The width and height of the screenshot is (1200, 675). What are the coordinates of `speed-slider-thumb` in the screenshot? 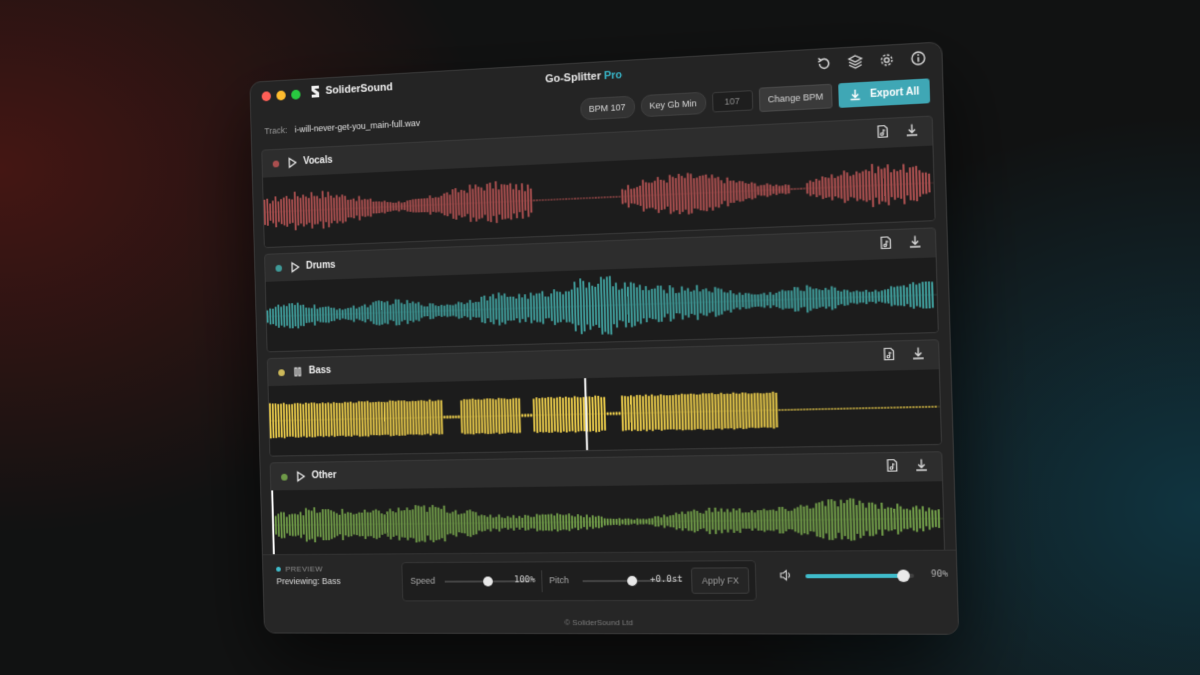 It's located at (488, 581).